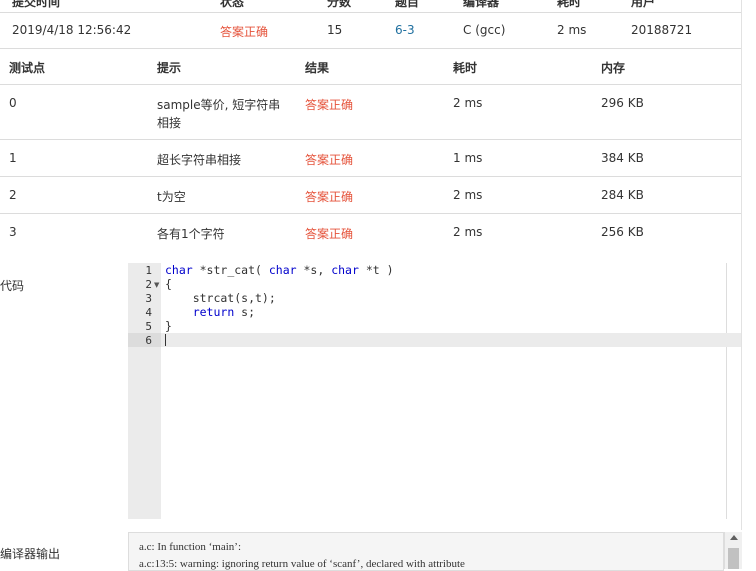  I want to click on testpoint-id: 2, so click(13, 195).